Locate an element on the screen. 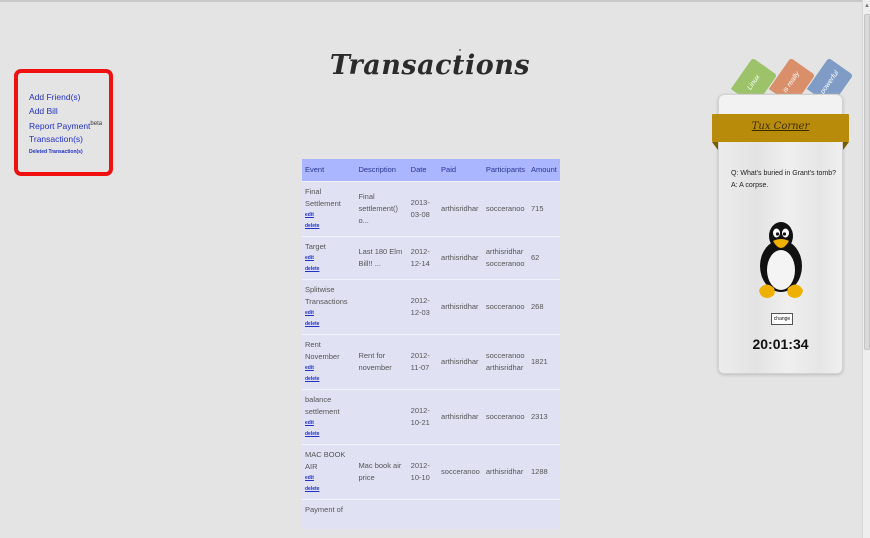  cell-amount: 715 is located at coordinates (544, 208).